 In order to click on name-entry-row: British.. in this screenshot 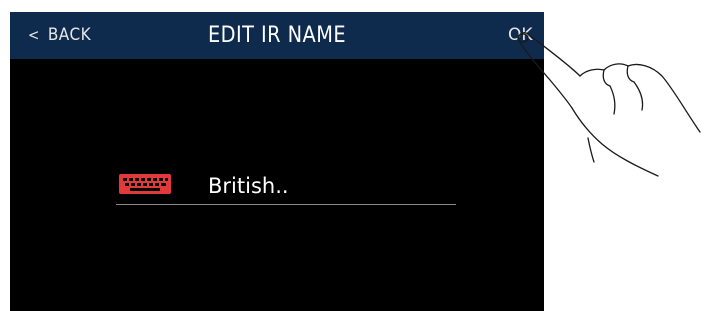, I will do `click(286, 186)`.